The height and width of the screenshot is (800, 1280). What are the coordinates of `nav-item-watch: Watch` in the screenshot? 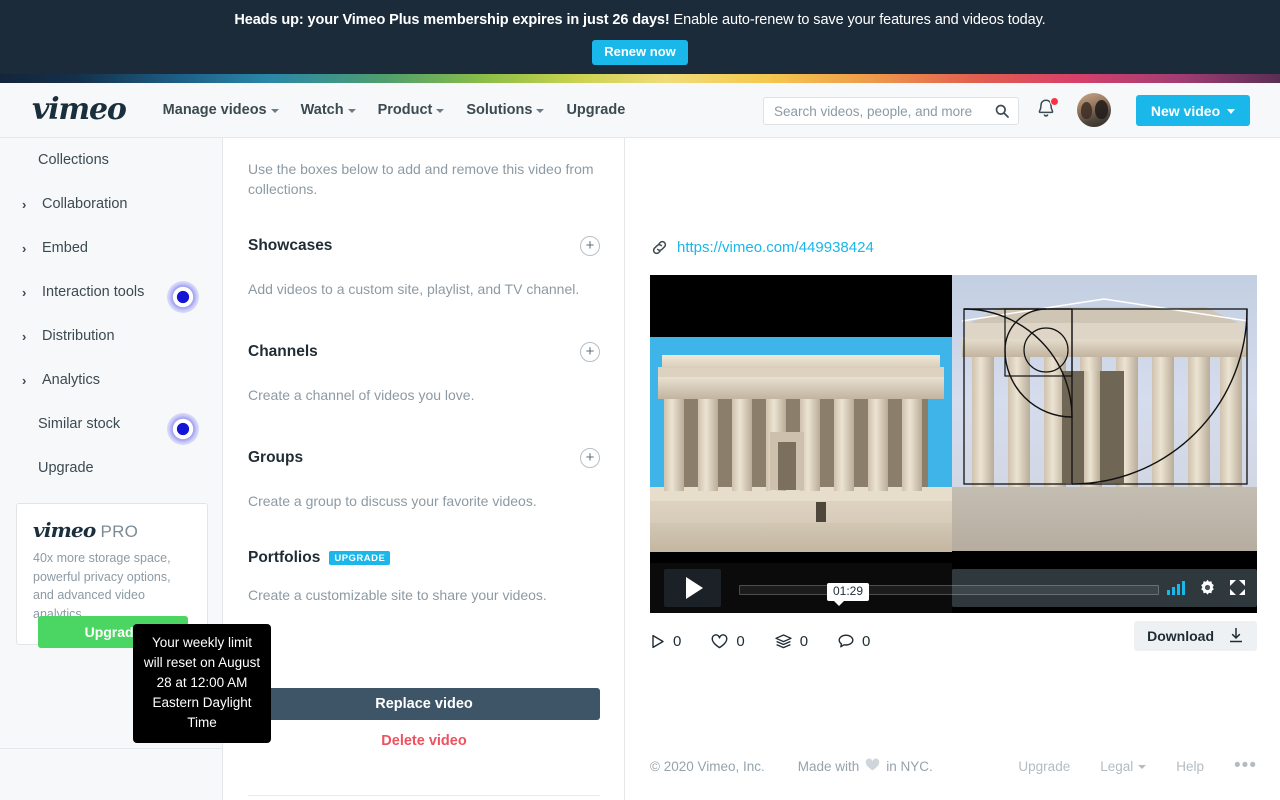 It's located at (328, 110).